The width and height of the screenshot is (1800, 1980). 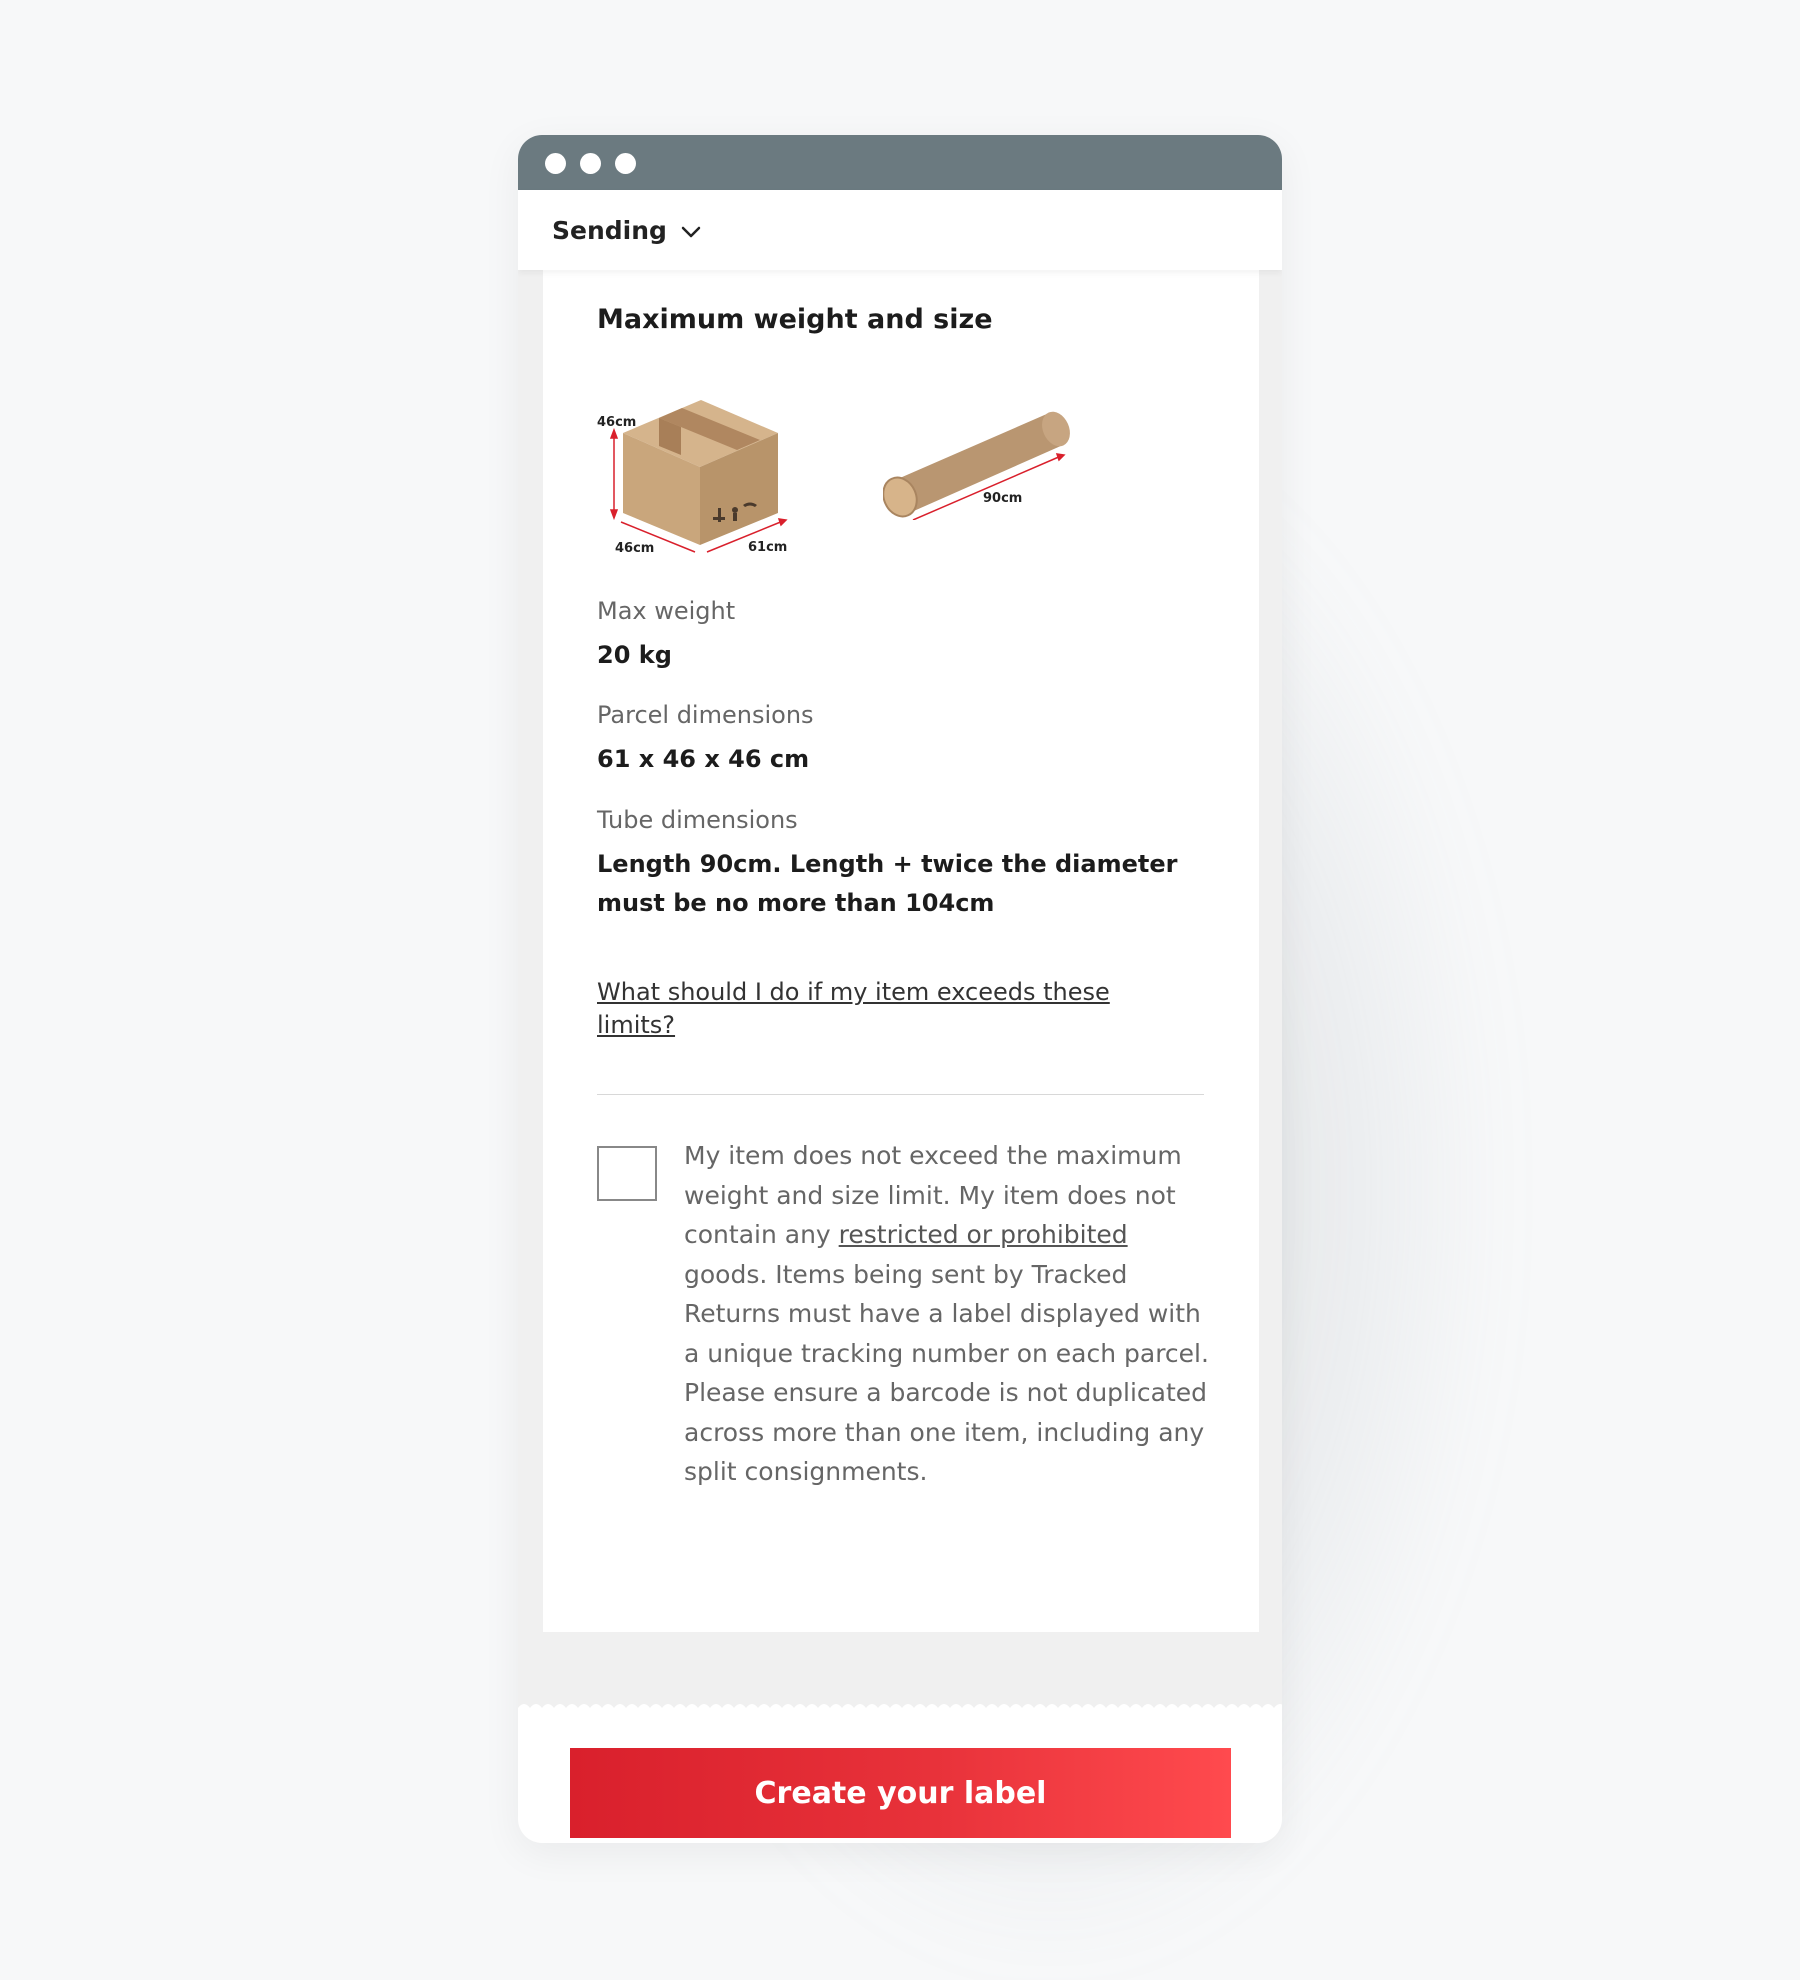 I want to click on tube-dimensions-label: Tube dimensions, so click(x=697, y=820).